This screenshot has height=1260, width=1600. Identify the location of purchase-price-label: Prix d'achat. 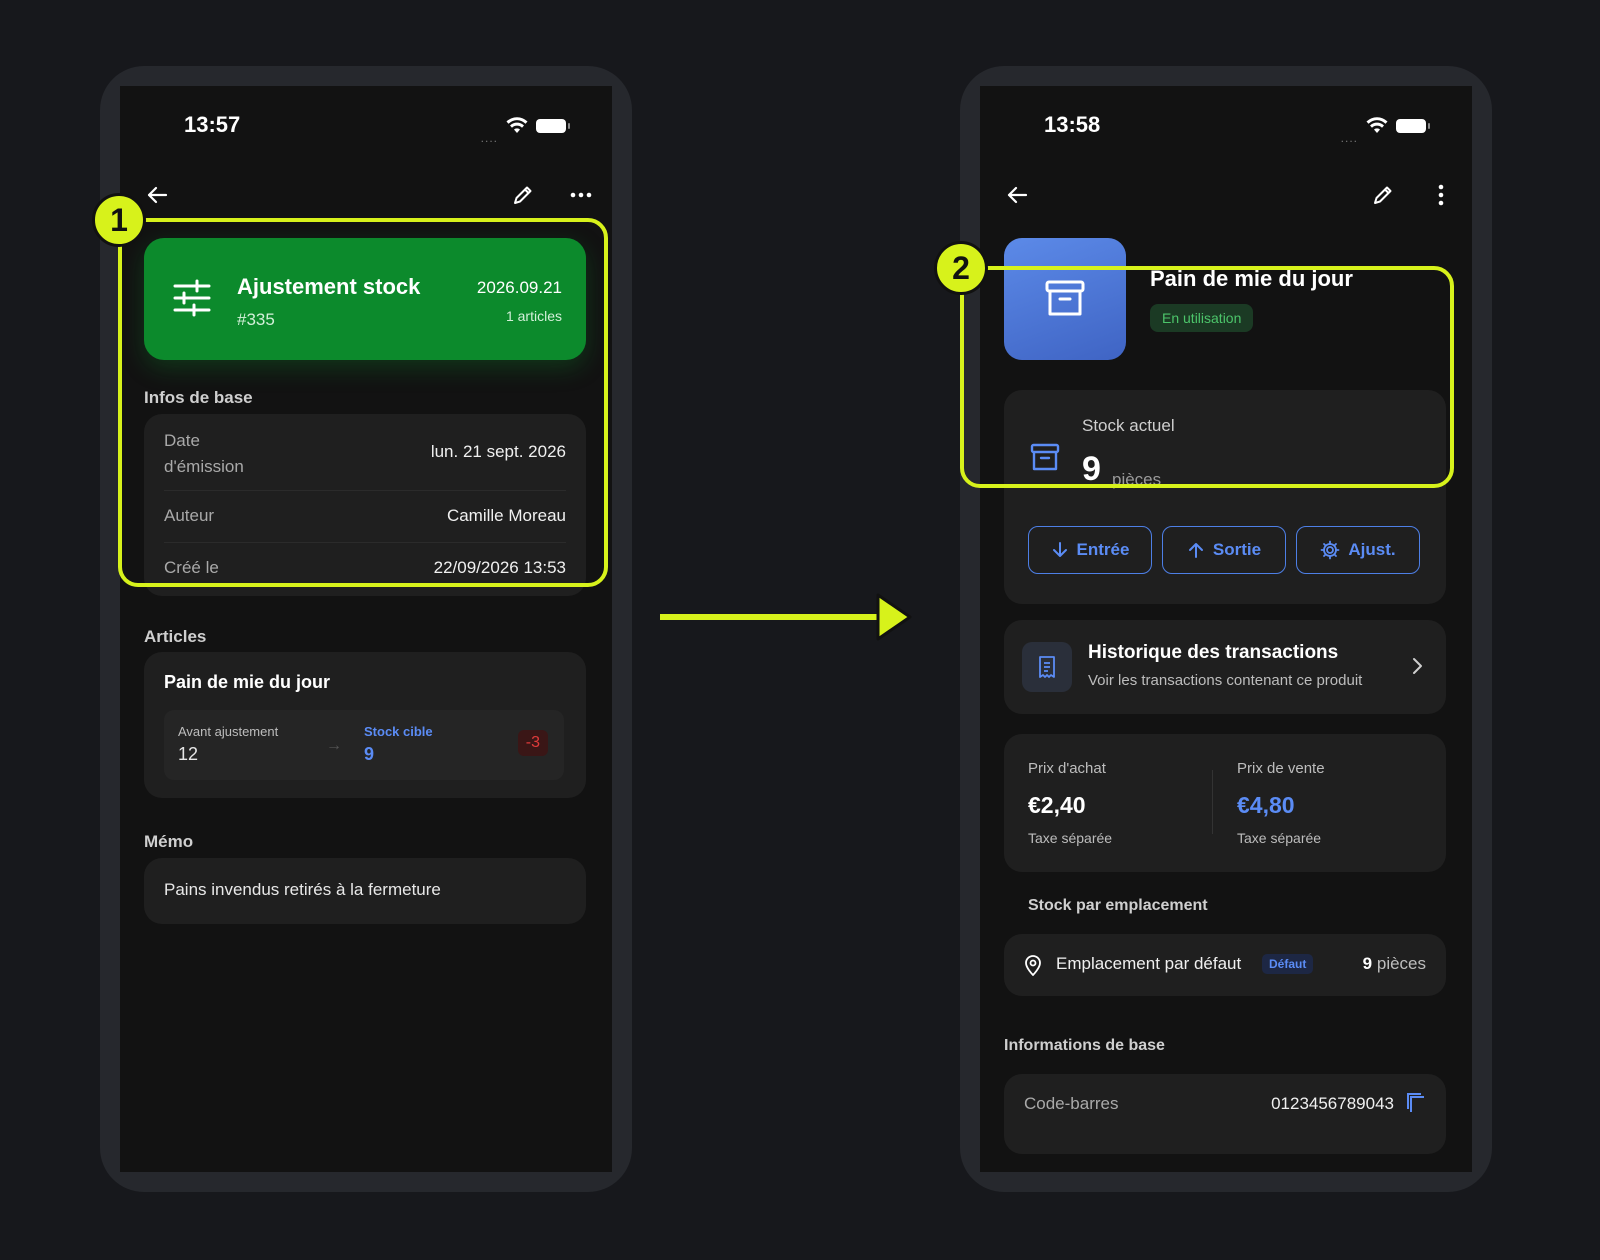
(1067, 768).